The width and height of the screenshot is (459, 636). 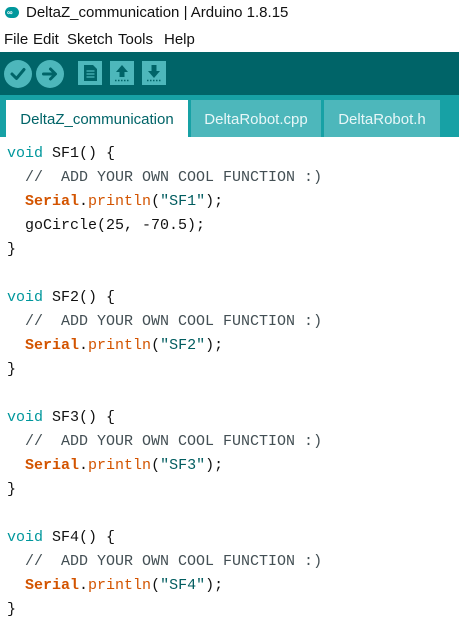 I want to click on upload-icon, so click(x=50, y=74).